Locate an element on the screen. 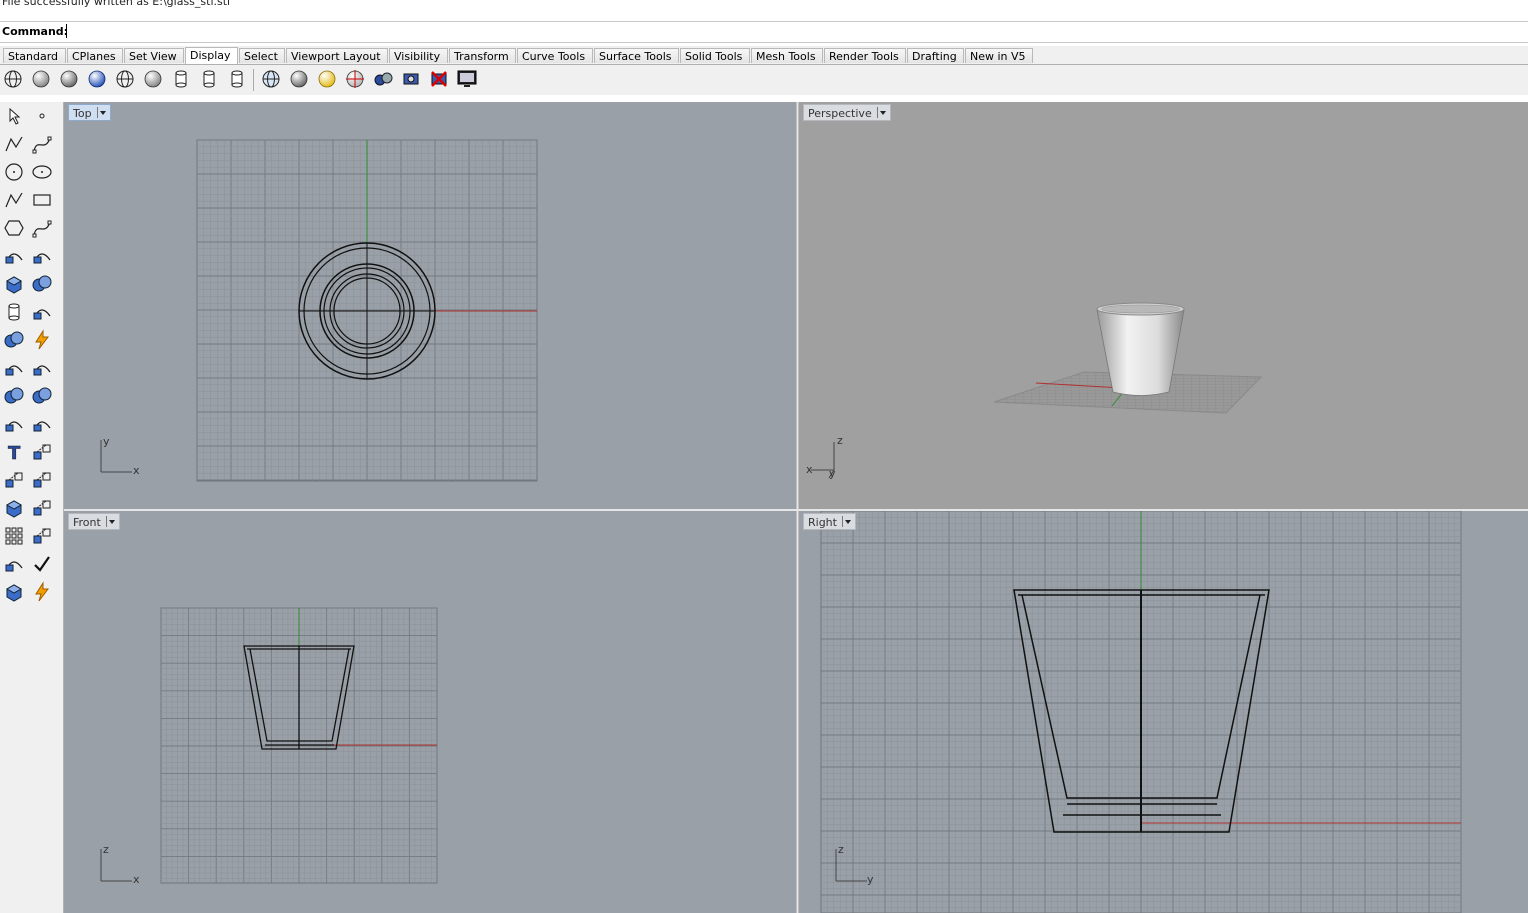 This screenshot has height=913, width=1528. viewport-title-label: Perspective is located at coordinates (840, 113).